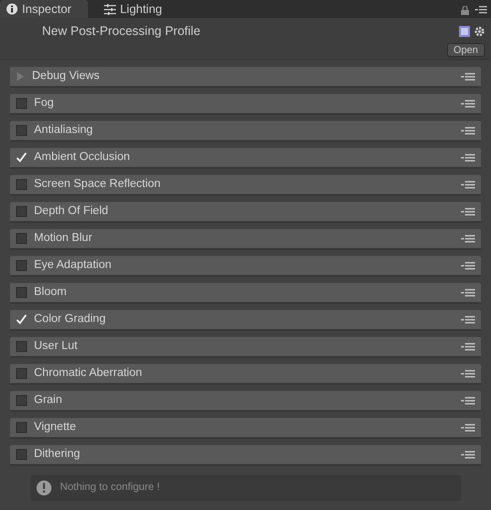  What do you see at coordinates (122, 31) in the screenshot?
I see `asset-title: New Post-Processing Profile` at bounding box center [122, 31].